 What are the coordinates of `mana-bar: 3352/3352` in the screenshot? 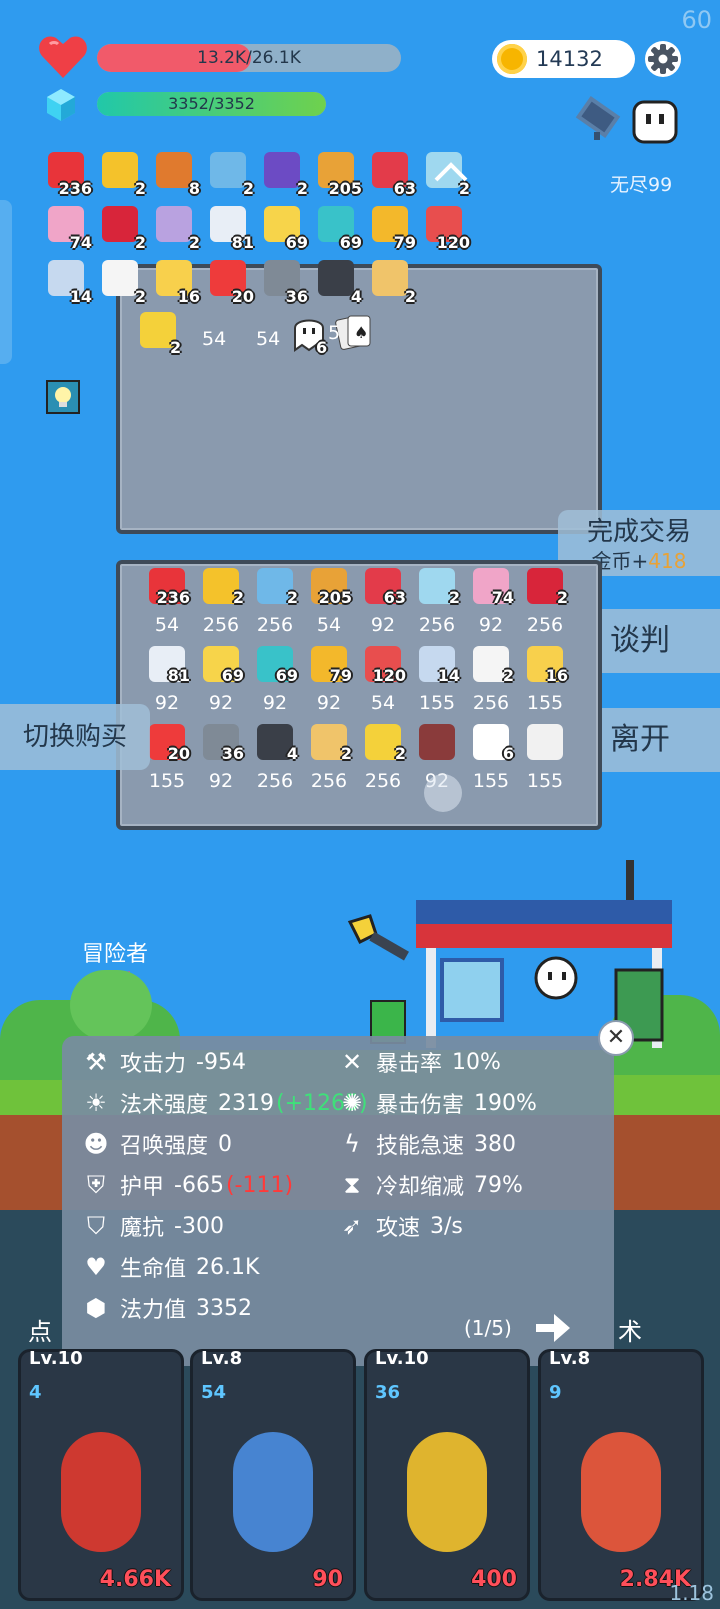 It's located at (211, 104).